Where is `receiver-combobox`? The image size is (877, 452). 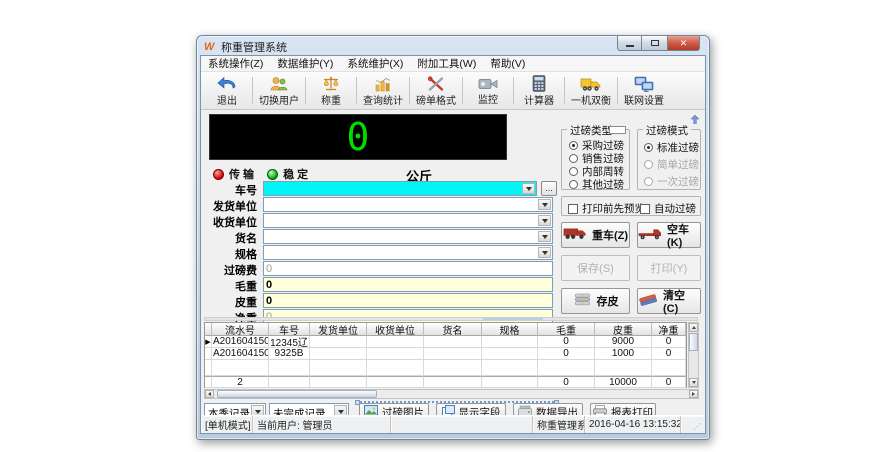
receiver-combobox is located at coordinates (408, 220).